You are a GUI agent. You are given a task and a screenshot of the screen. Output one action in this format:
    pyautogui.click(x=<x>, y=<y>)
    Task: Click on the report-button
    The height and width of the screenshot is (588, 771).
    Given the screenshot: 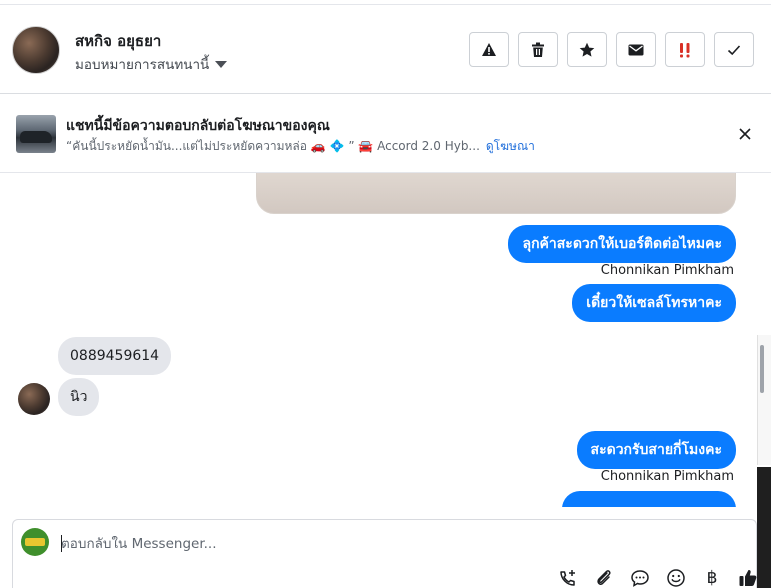 What is the action you would take?
    pyautogui.click(x=489, y=49)
    